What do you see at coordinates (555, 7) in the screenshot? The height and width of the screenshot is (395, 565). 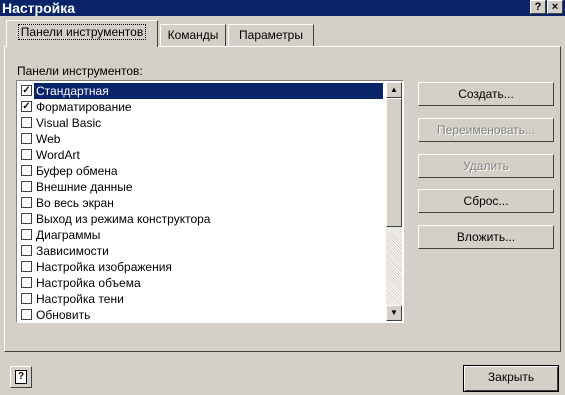 I see `close-title-button: ×` at bounding box center [555, 7].